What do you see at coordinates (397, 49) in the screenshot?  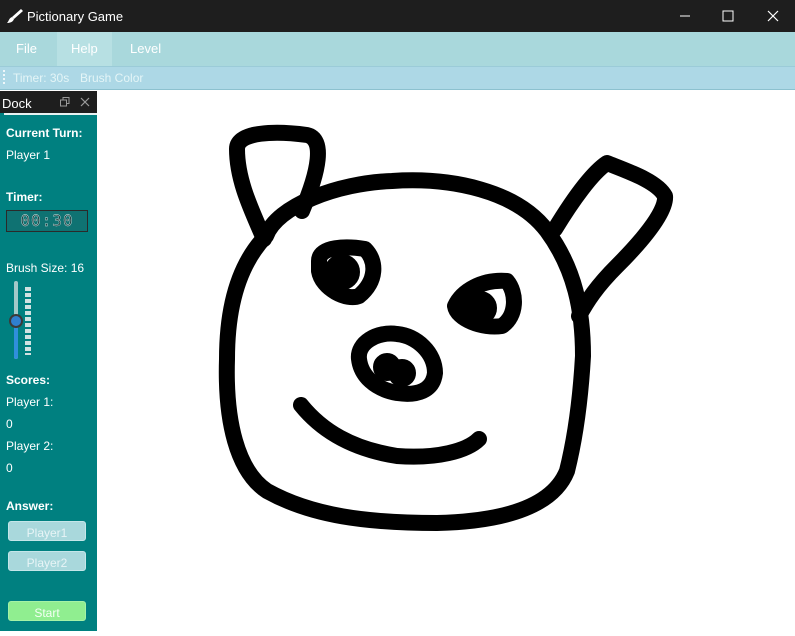 I see `menu-bar: File Help Level` at bounding box center [397, 49].